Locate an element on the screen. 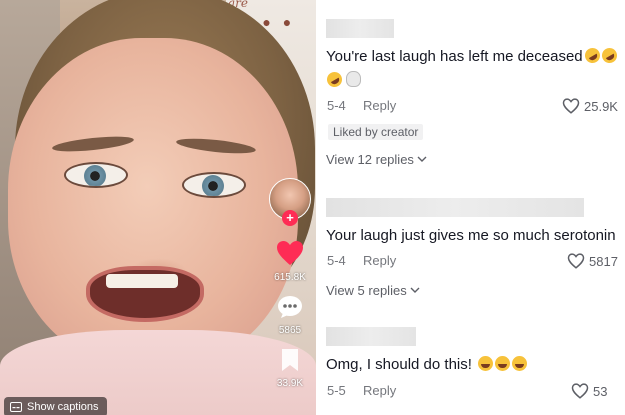 This screenshot has height=415, width=625. comment-meta: 5-4 Reply 5817 is located at coordinates (475, 262).